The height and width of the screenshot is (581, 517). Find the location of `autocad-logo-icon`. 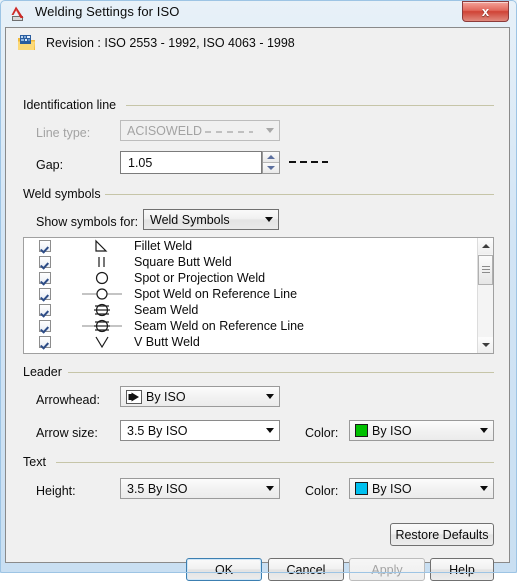

autocad-logo-icon is located at coordinates (19, 13).